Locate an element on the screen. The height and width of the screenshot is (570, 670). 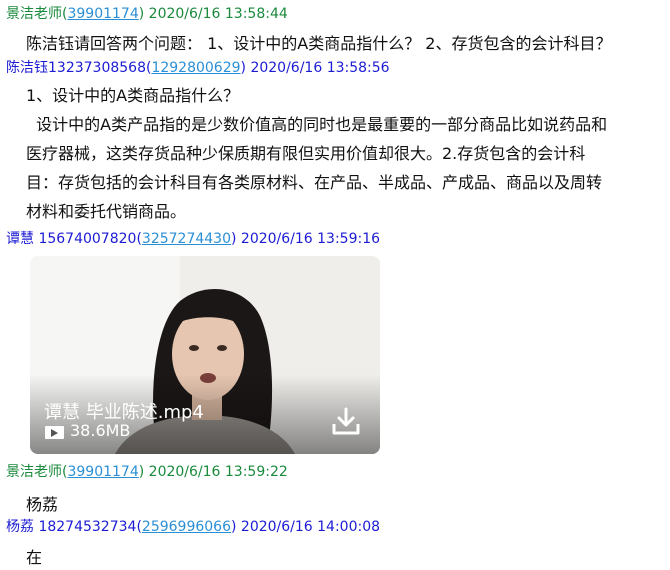
download-icon is located at coordinates (346, 422).